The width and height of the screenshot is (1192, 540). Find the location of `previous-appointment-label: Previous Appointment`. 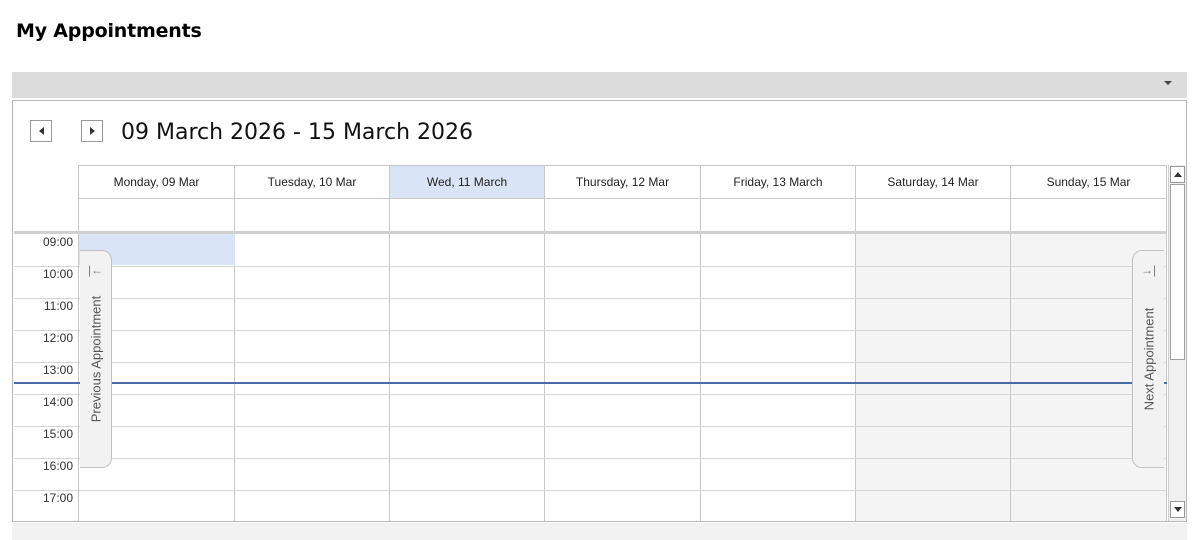

previous-appointment-label: Previous Appointment is located at coordinates (95, 359).